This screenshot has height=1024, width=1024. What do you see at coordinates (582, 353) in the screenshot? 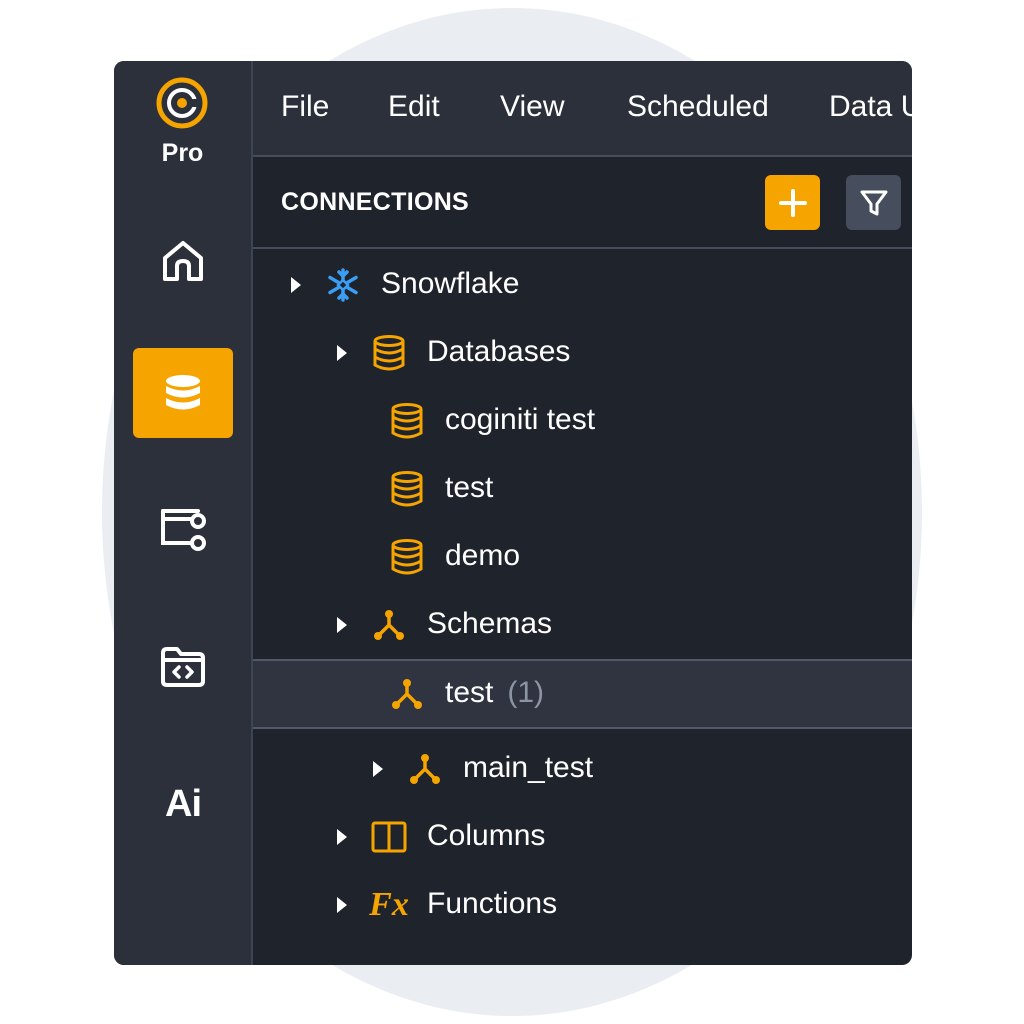
I see `tree-row-databases: Databases` at bounding box center [582, 353].